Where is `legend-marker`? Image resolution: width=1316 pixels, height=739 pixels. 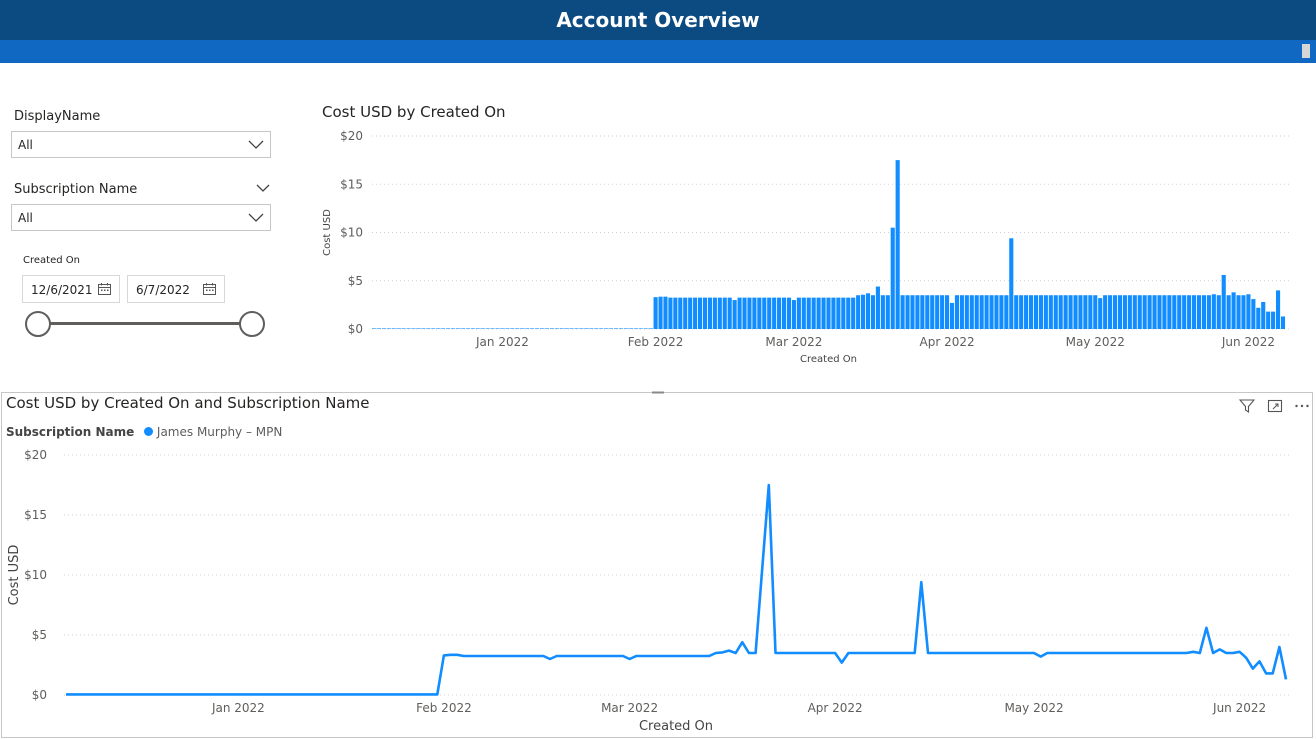
legend-marker is located at coordinates (149, 431).